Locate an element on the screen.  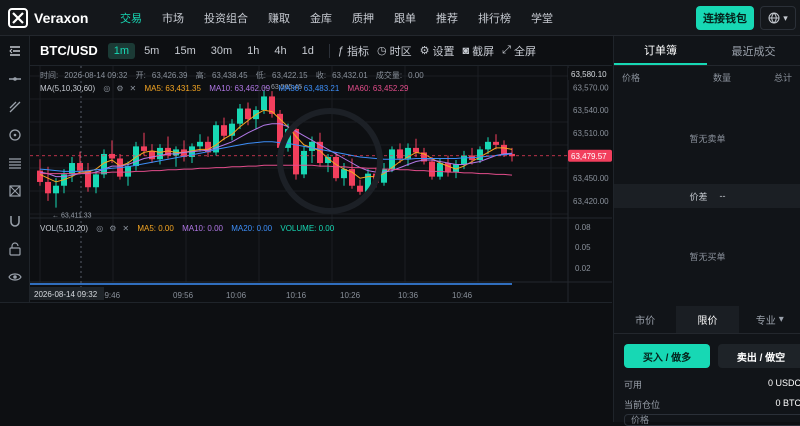
vol-close-icon: ✕ is located at coordinates (125, 228).